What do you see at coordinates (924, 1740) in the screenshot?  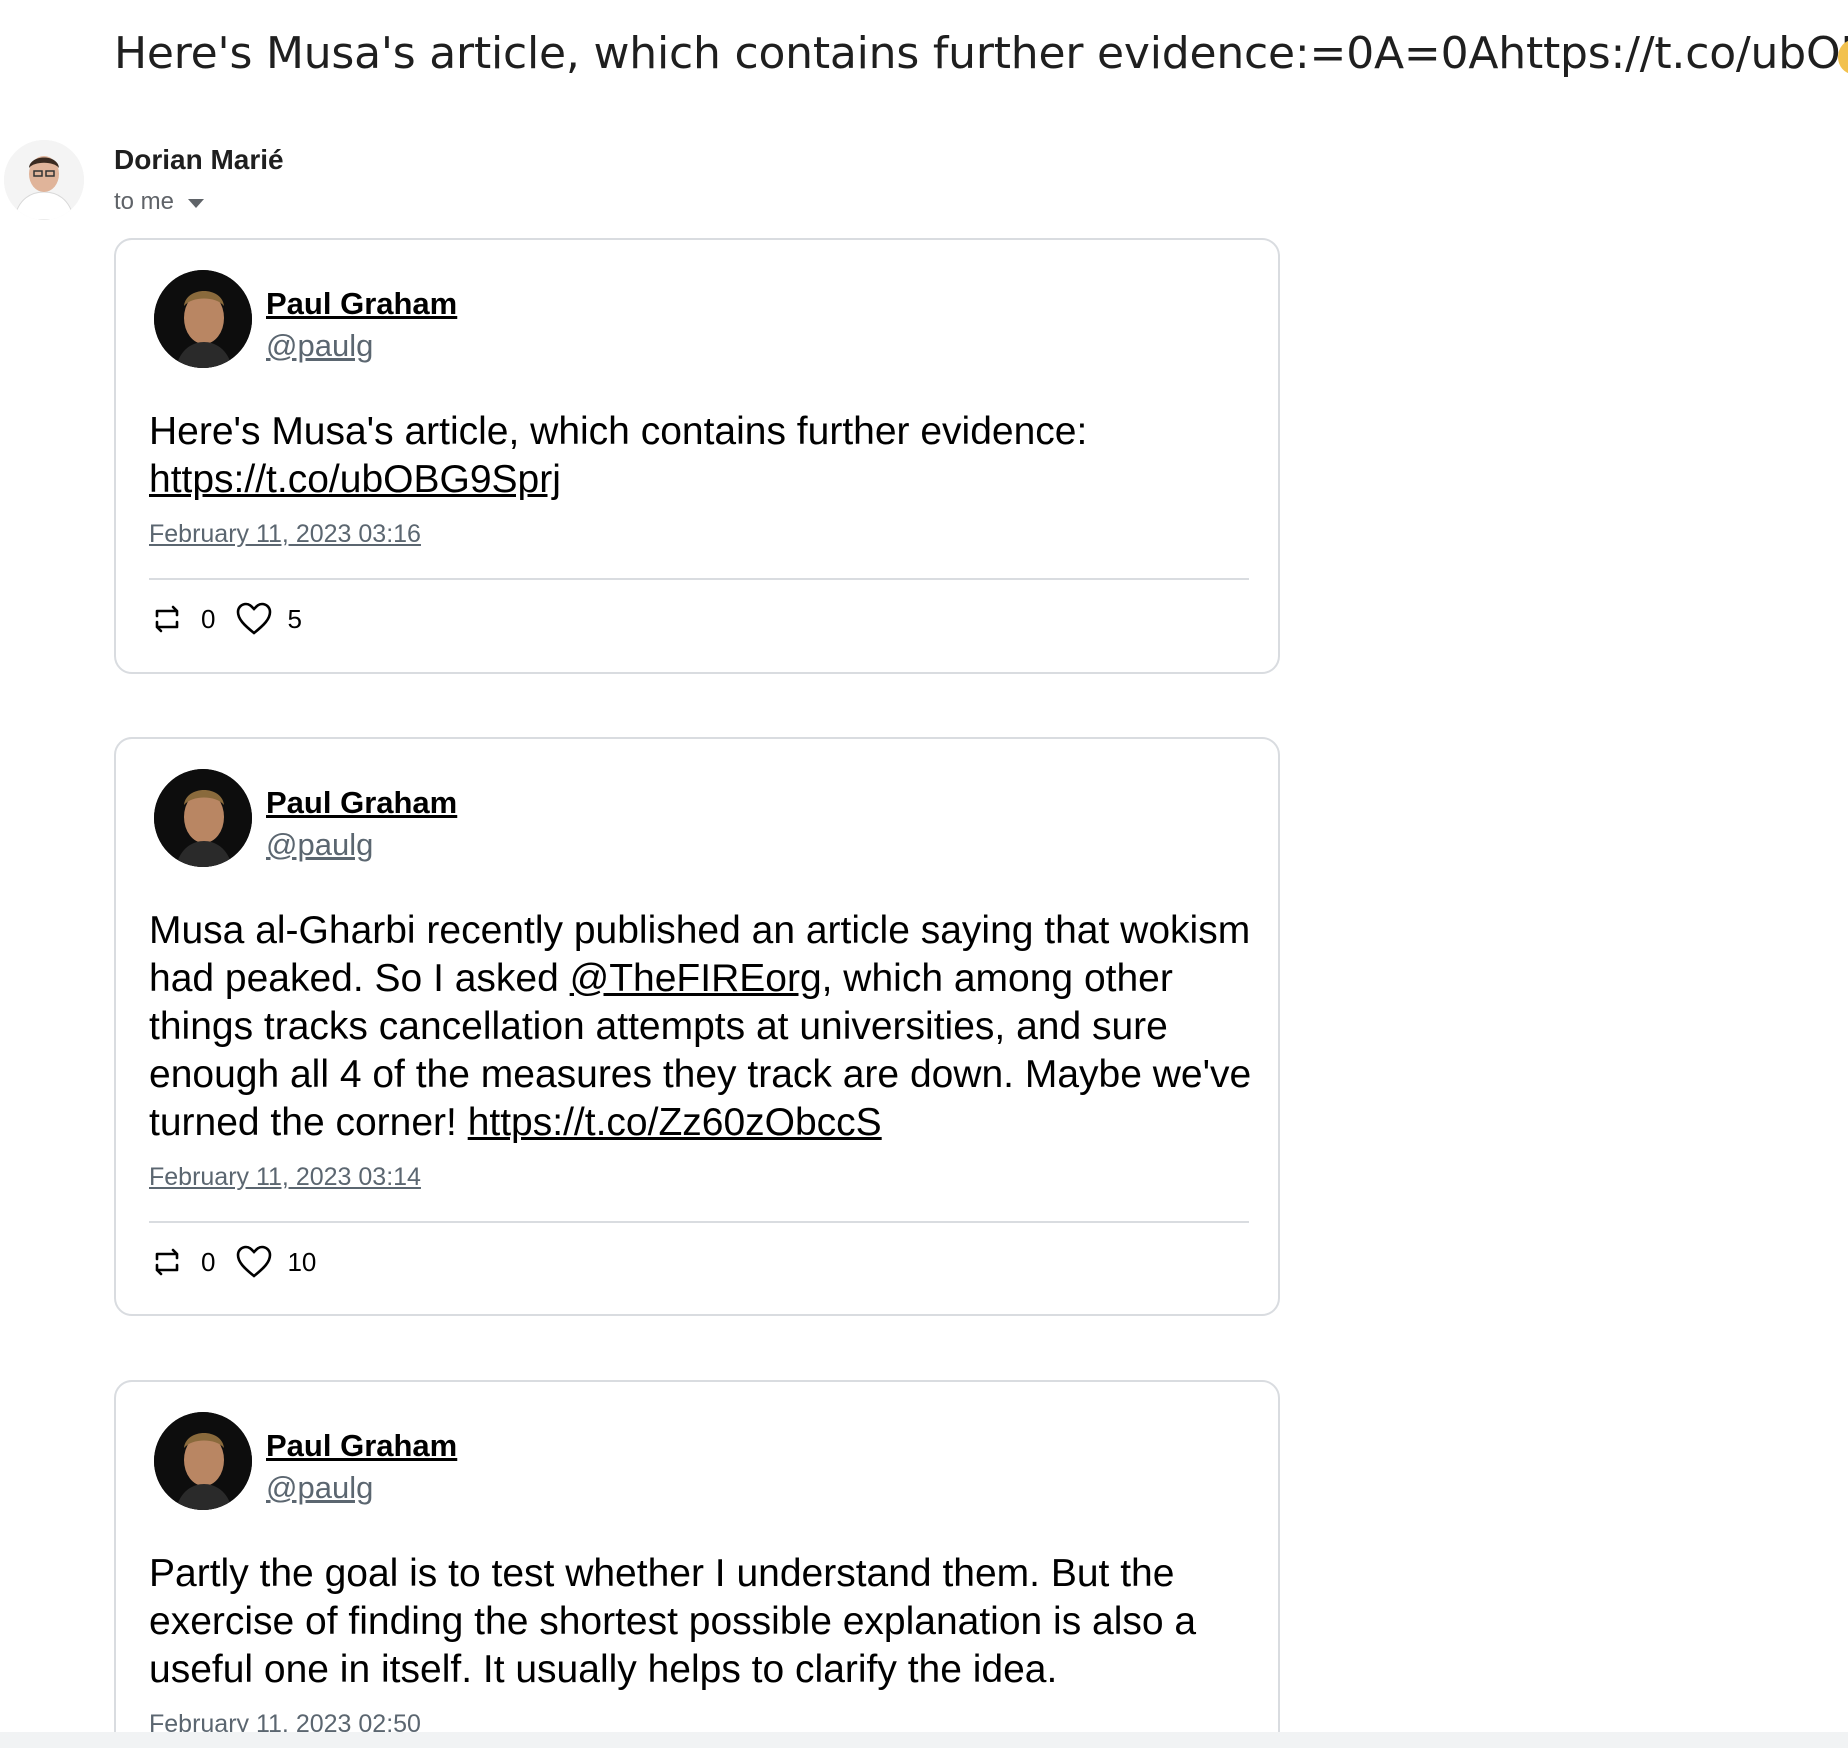 I see `bottom-scroll-edge` at bounding box center [924, 1740].